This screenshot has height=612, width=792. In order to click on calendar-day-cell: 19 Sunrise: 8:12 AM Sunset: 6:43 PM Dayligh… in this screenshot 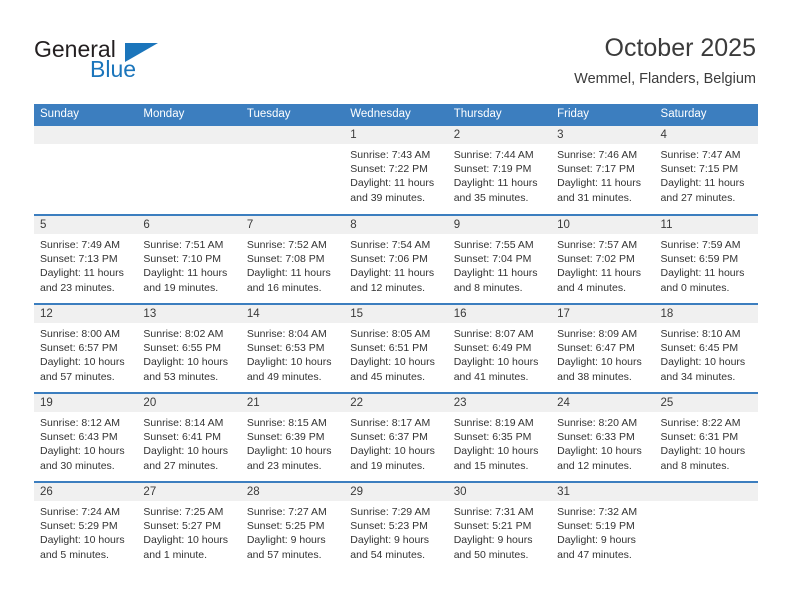, I will do `click(86, 437)`.